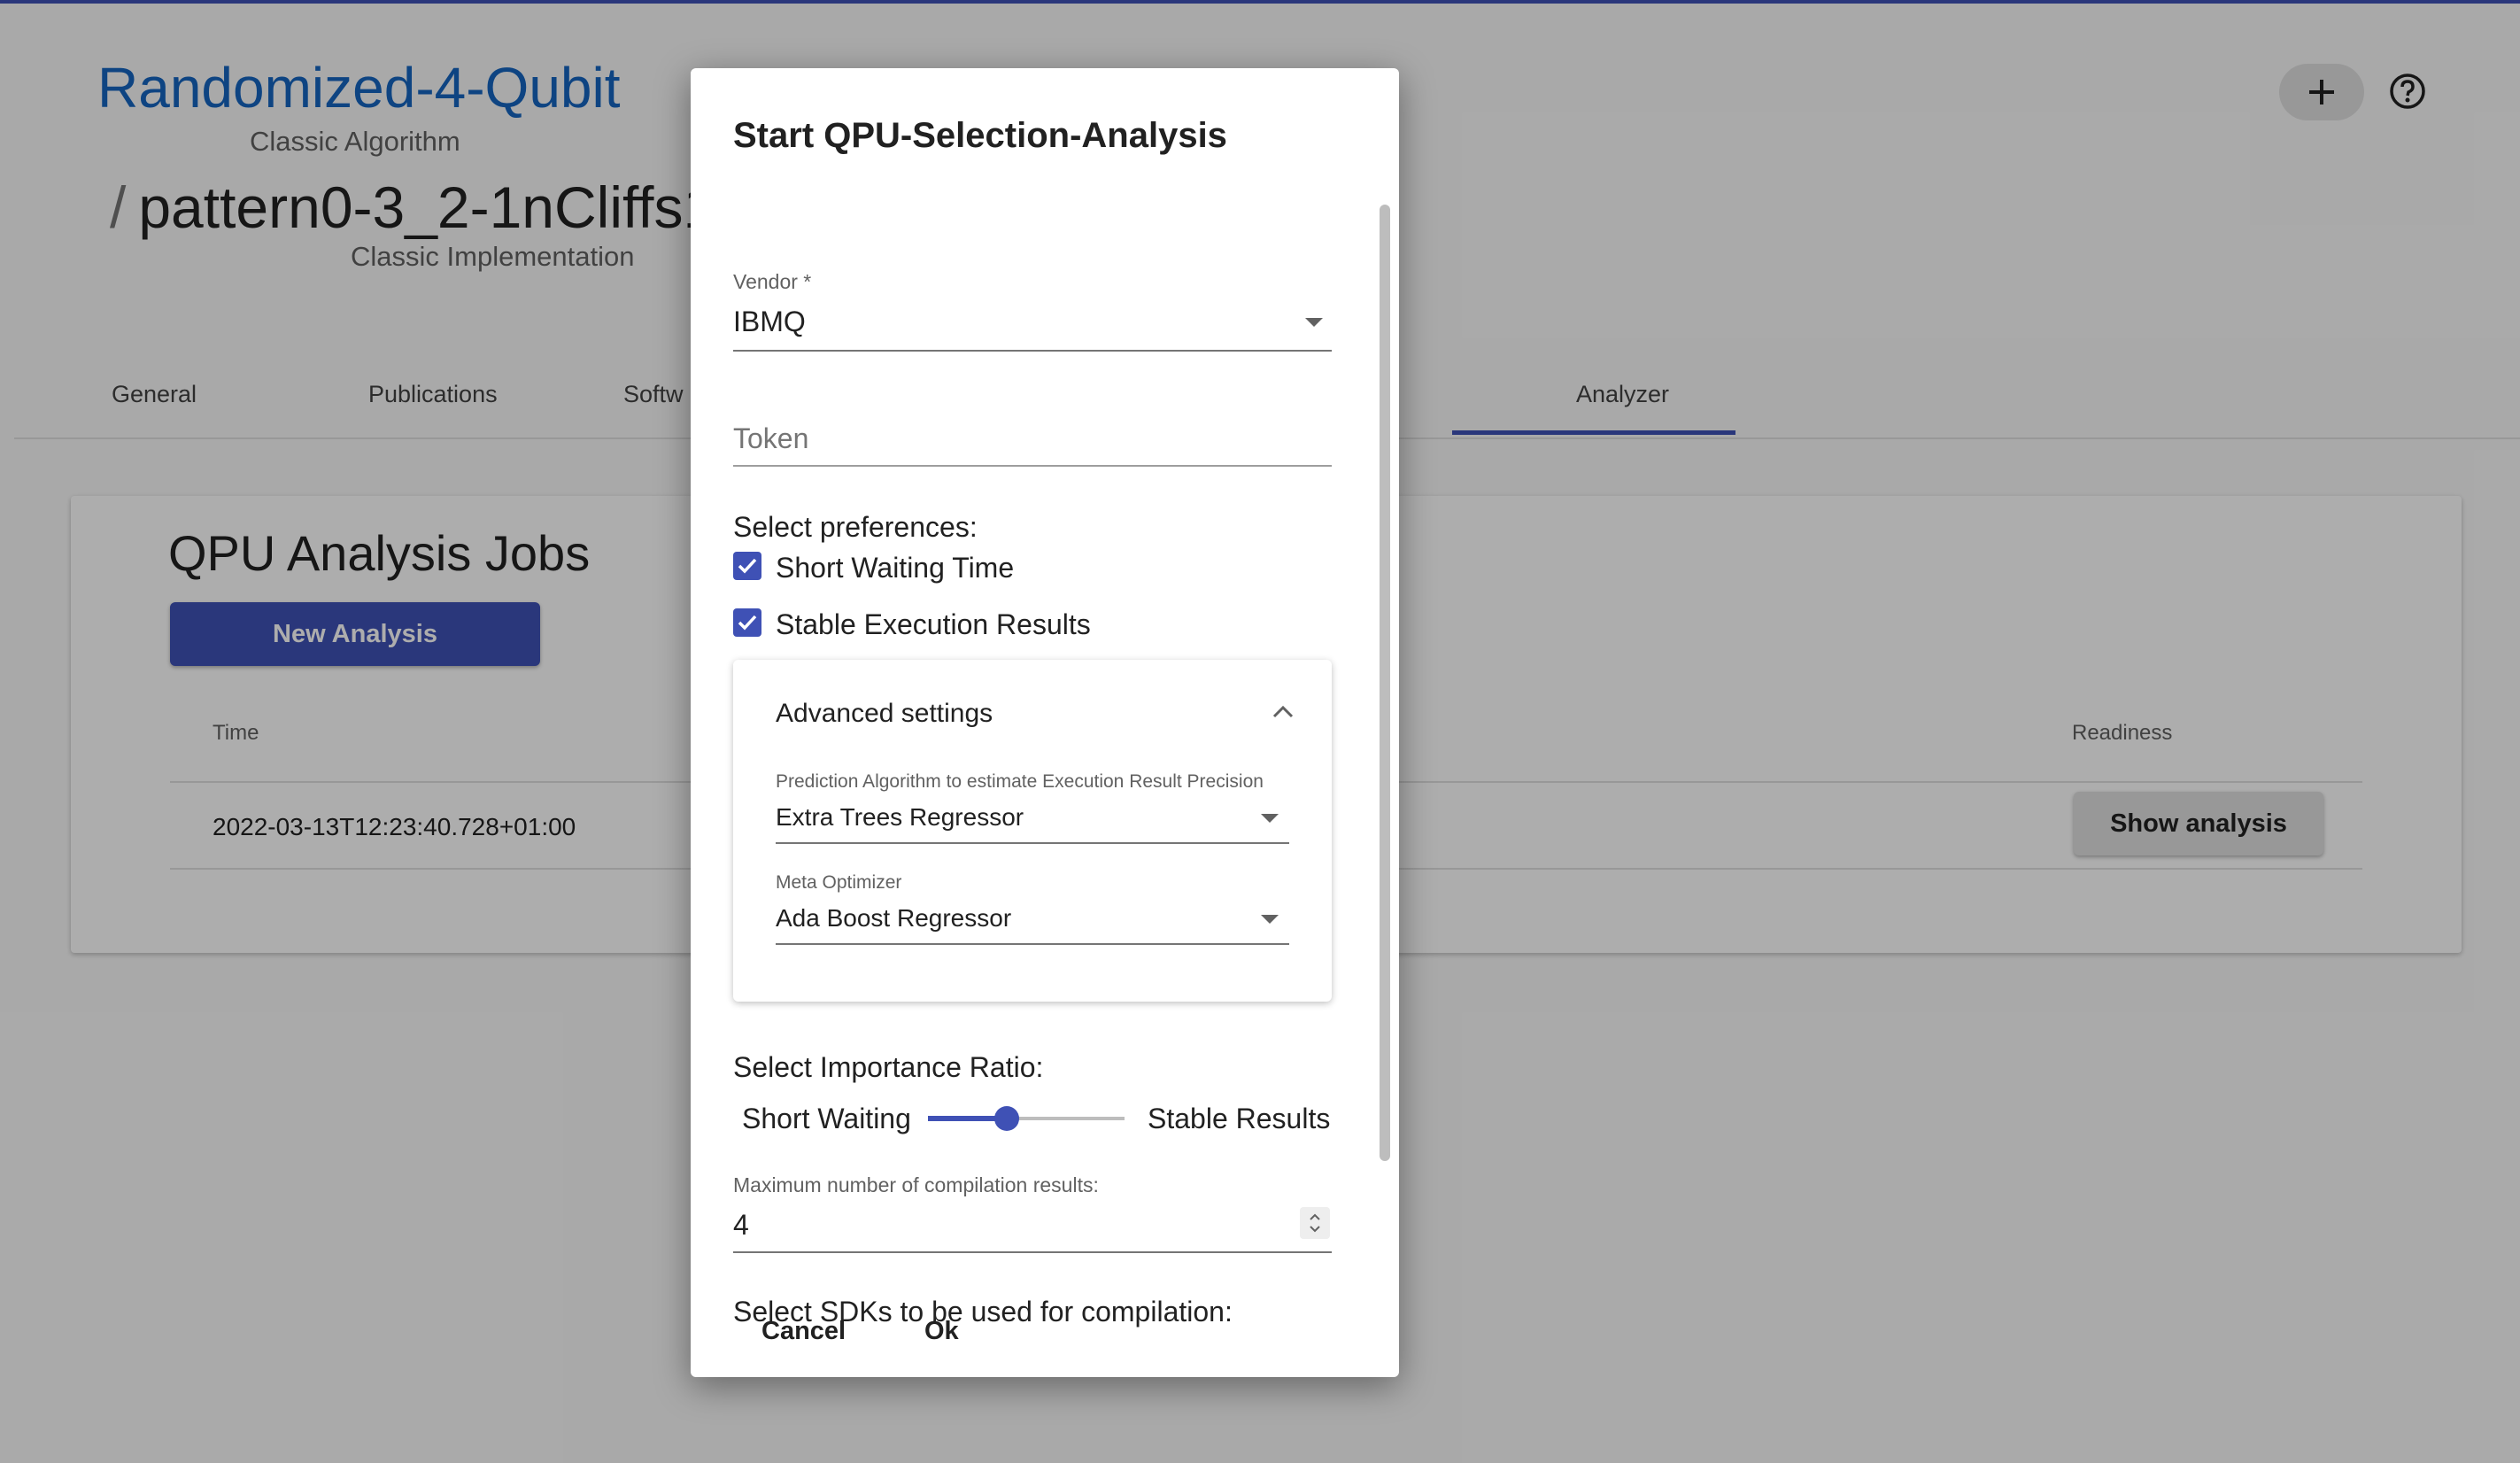  What do you see at coordinates (1032, 351) in the screenshot?
I see `vendor-underline` at bounding box center [1032, 351].